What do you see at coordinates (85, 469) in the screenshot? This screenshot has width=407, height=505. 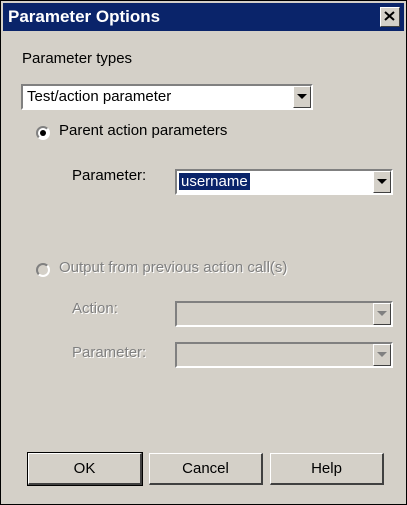 I see `ok-button: OK` at bounding box center [85, 469].